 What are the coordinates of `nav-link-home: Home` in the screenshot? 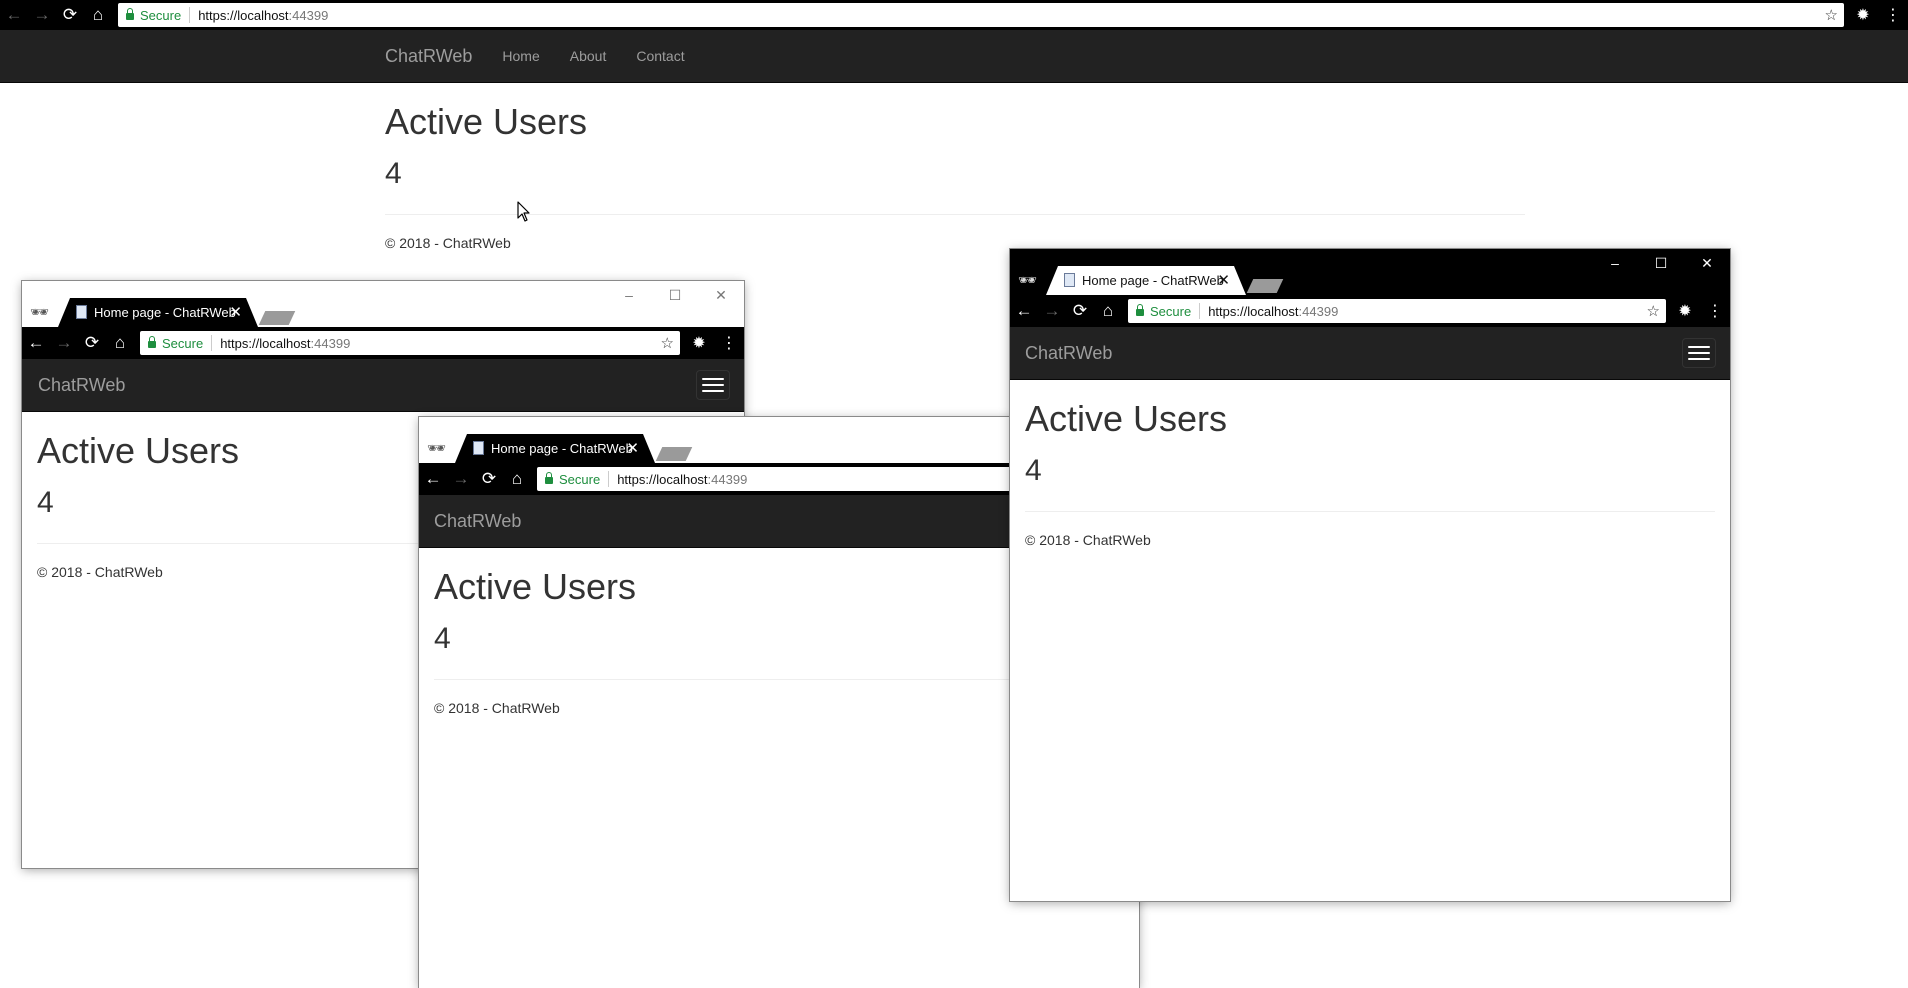 It's located at (520, 56).